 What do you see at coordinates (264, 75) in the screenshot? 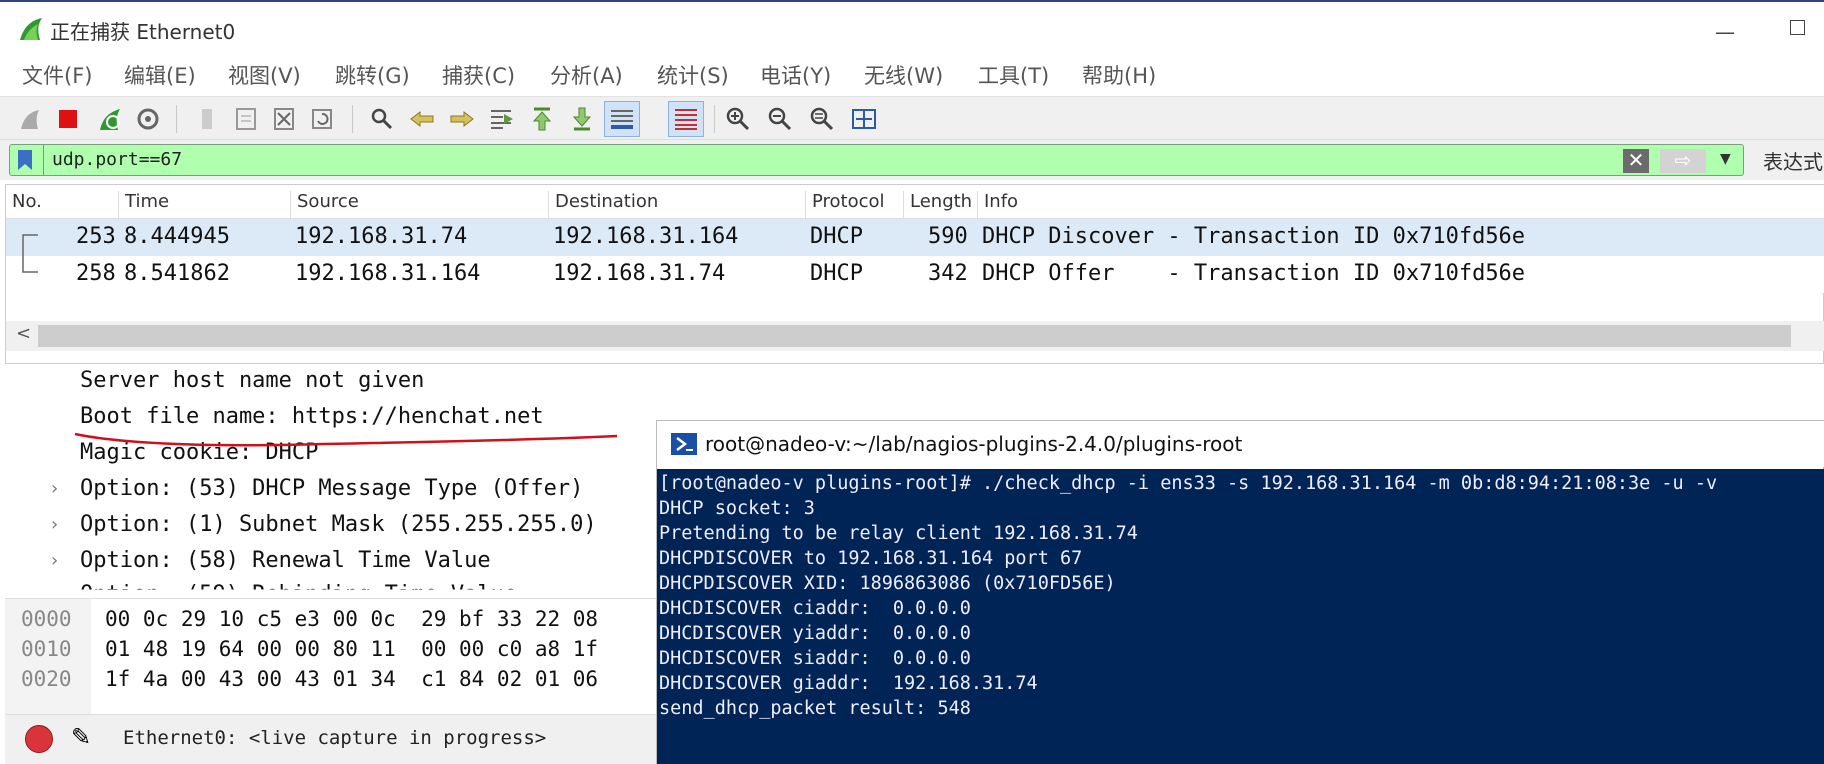
I see `menu-view: 视图(V)` at bounding box center [264, 75].